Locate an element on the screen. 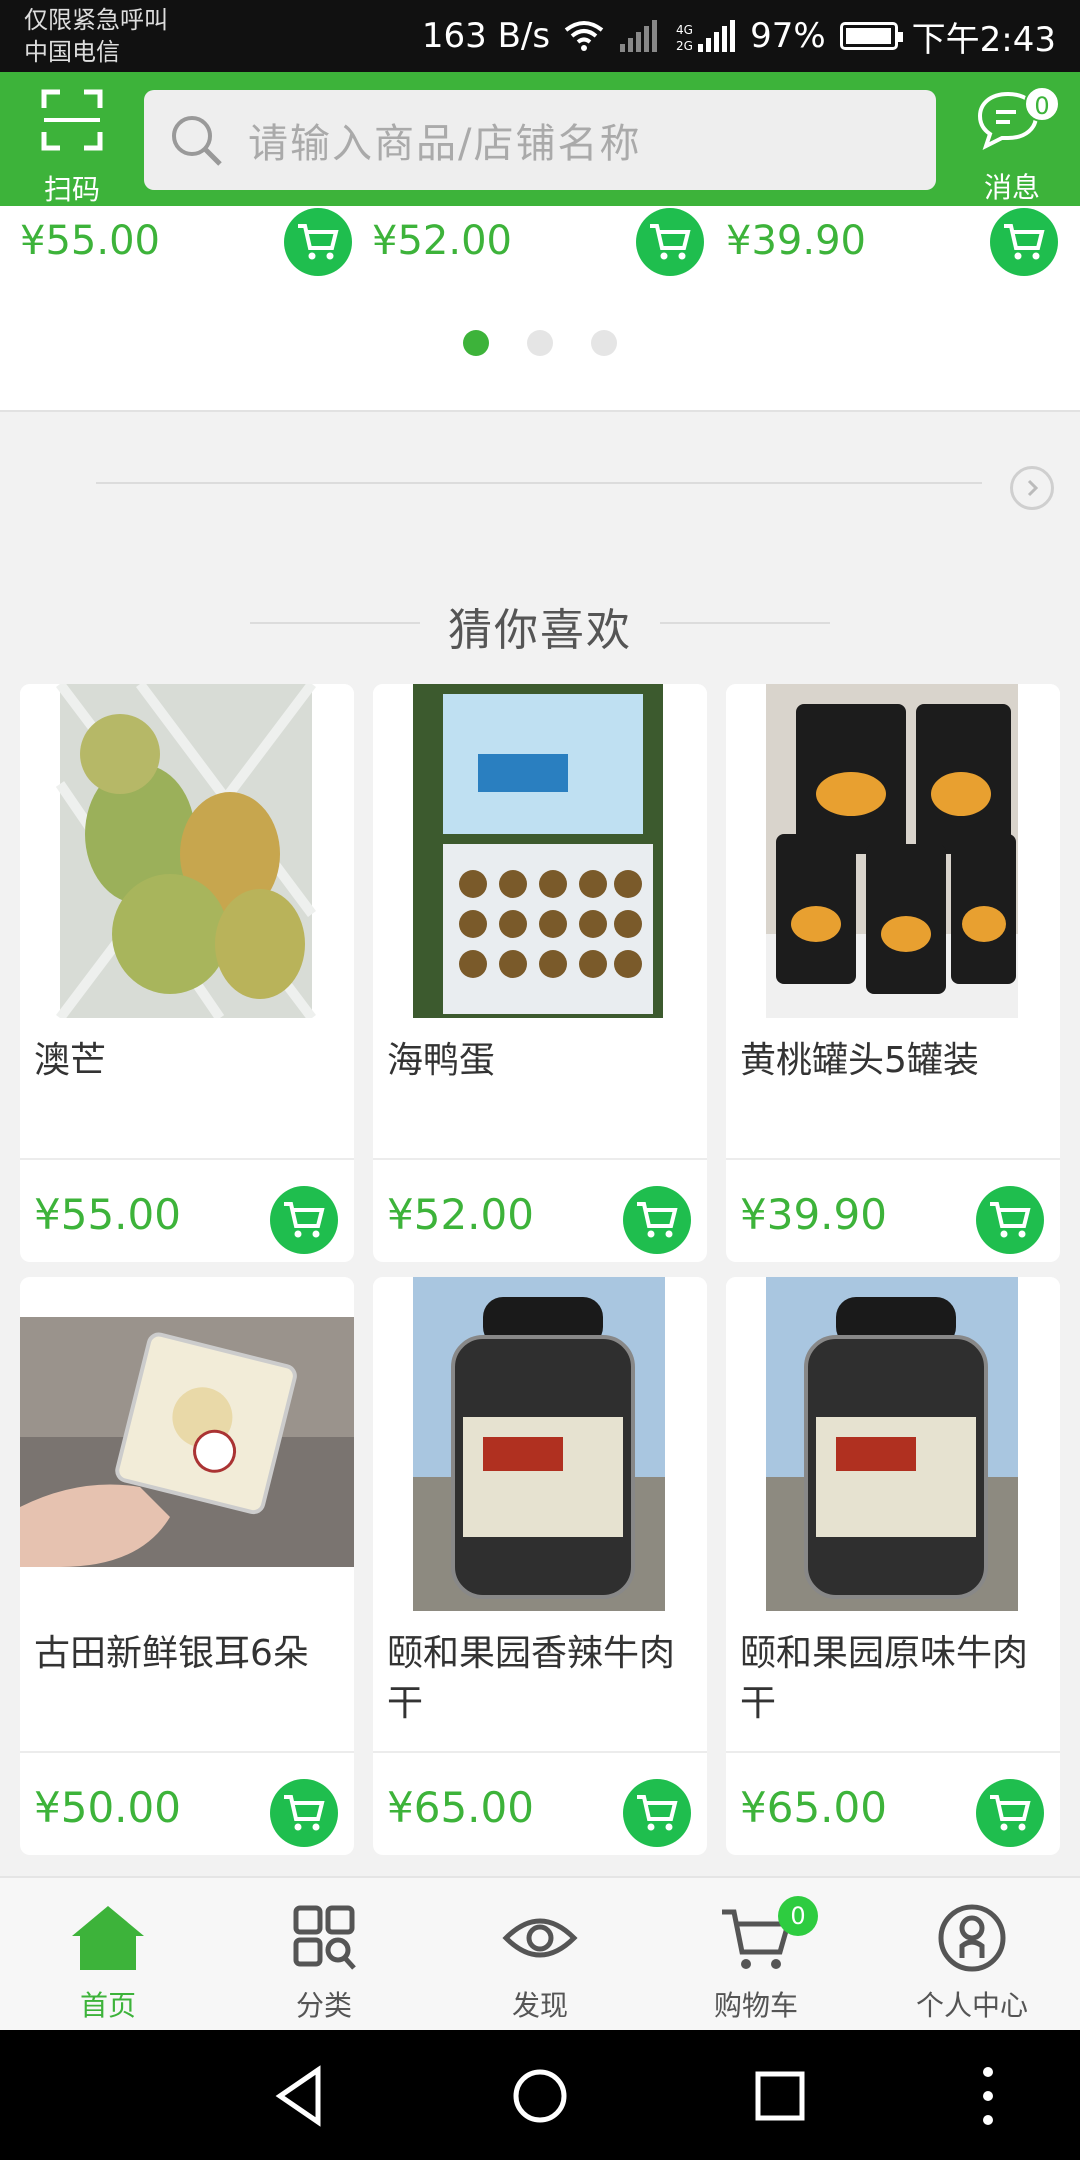 The image size is (1080, 2160). message-count-badge: 0 is located at coordinates (1042, 104).